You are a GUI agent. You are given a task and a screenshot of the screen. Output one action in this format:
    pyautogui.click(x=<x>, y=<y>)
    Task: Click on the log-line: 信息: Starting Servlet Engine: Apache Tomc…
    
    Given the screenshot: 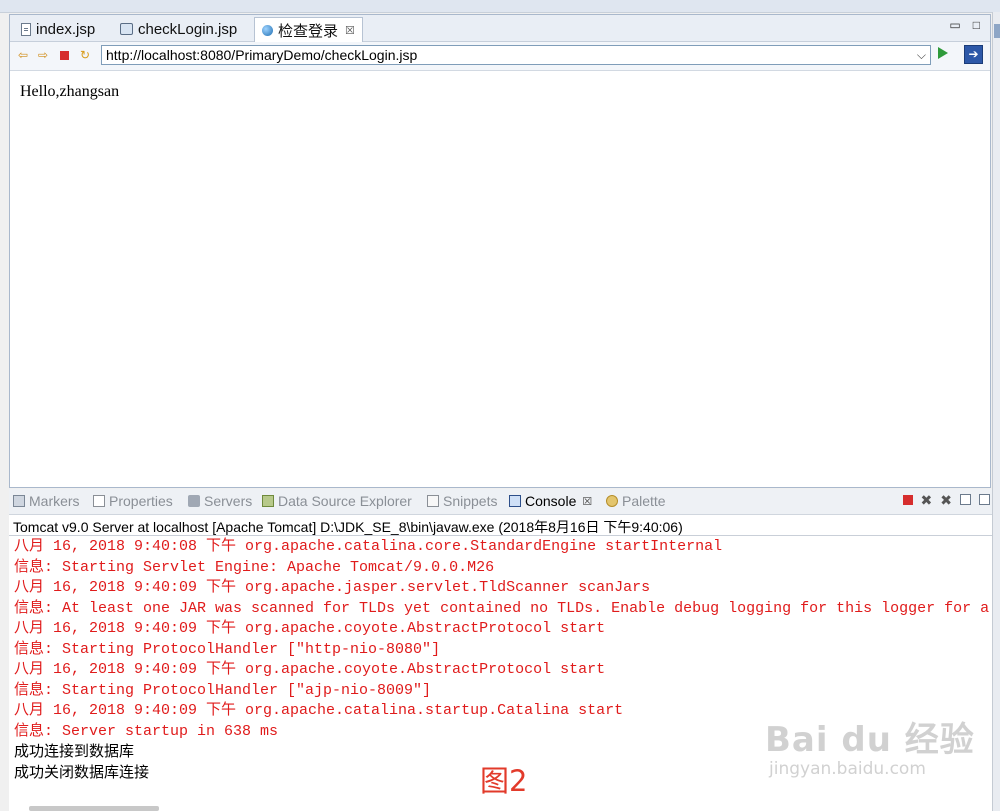 What is the action you would take?
    pyautogui.click(x=254, y=567)
    